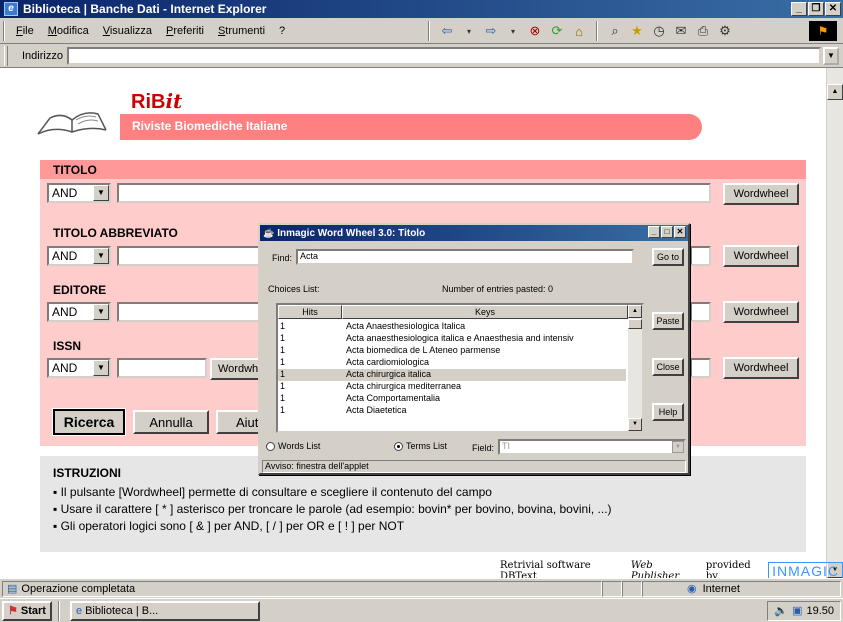 This screenshot has height=622, width=843. Describe the element at coordinates (452, 351) in the screenshot. I see `list-item: 1 Acta biomedica de L Ateneo parmense` at that location.